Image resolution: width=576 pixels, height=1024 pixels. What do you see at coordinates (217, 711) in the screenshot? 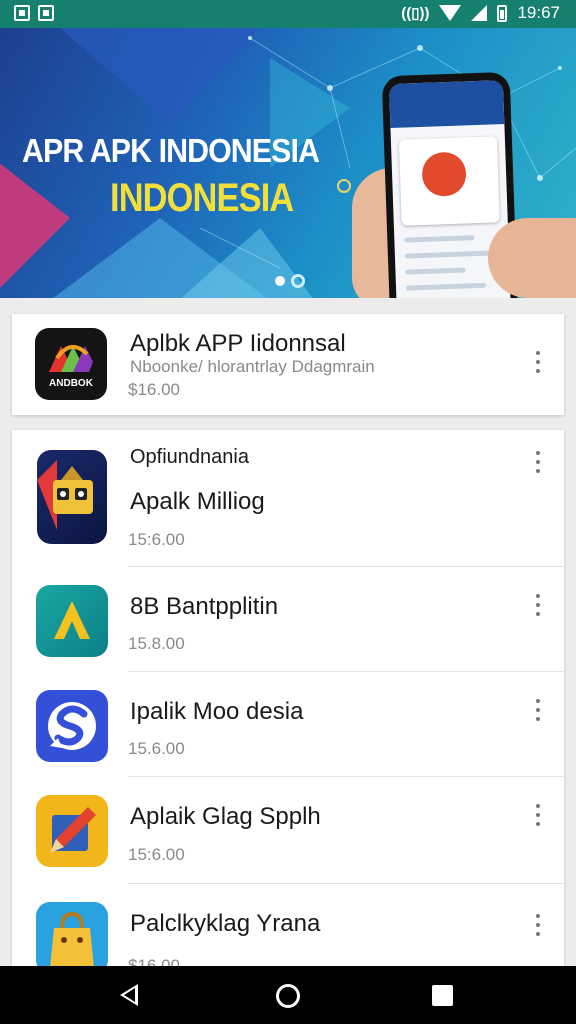
I see `app-name: Ipalik Moo desia` at bounding box center [217, 711].